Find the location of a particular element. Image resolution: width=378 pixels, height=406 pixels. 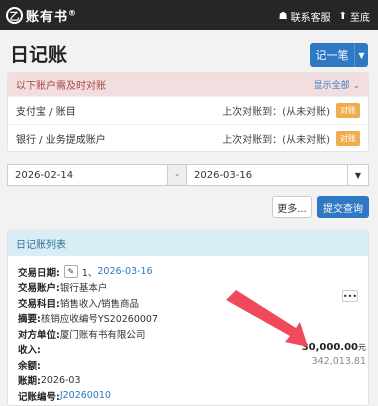

income-label: 收入: is located at coordinates (29, 351).